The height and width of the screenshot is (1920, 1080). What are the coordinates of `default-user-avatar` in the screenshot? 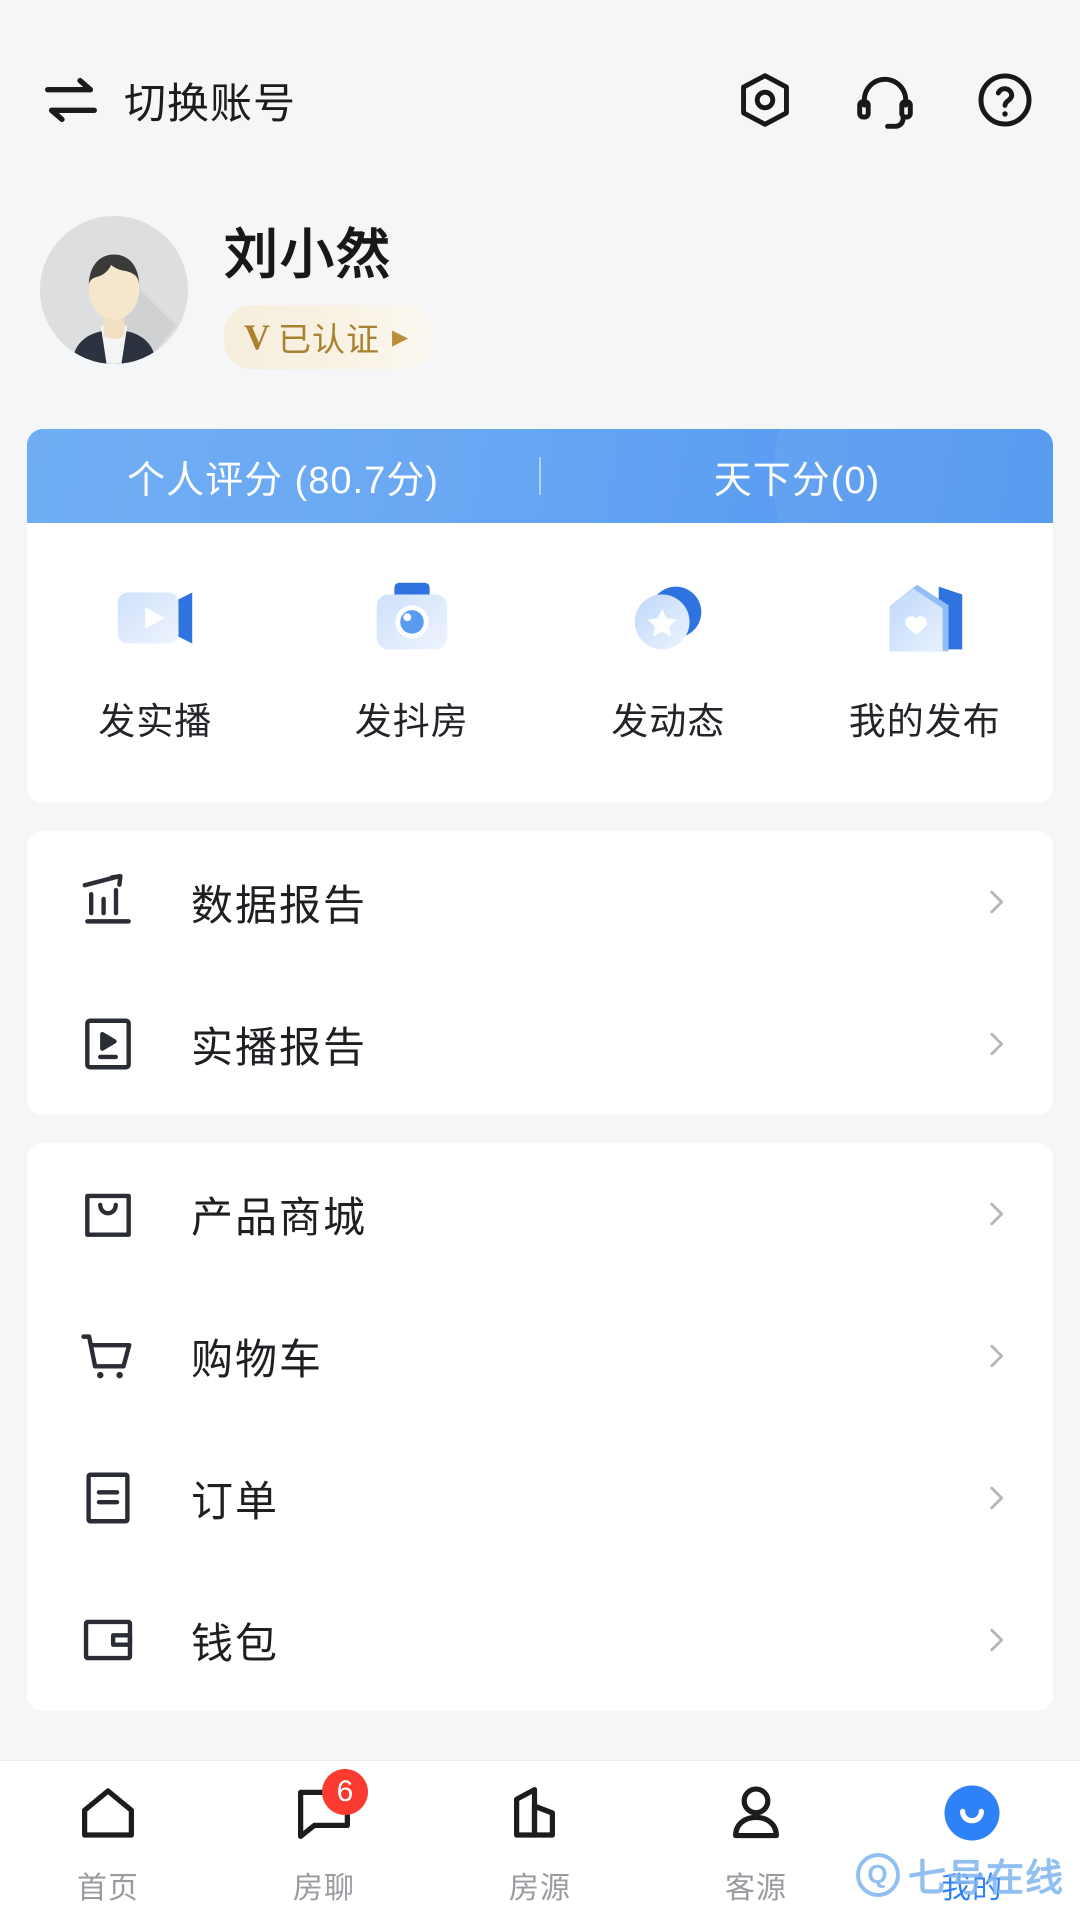 It's located at (114, 289).